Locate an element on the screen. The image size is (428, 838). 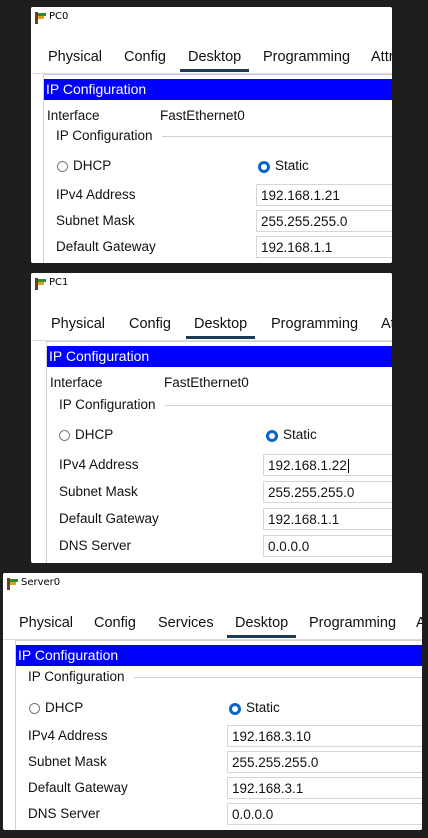
default-gateway-field: 192.168.3.1 is located at coordinates (324, 788).